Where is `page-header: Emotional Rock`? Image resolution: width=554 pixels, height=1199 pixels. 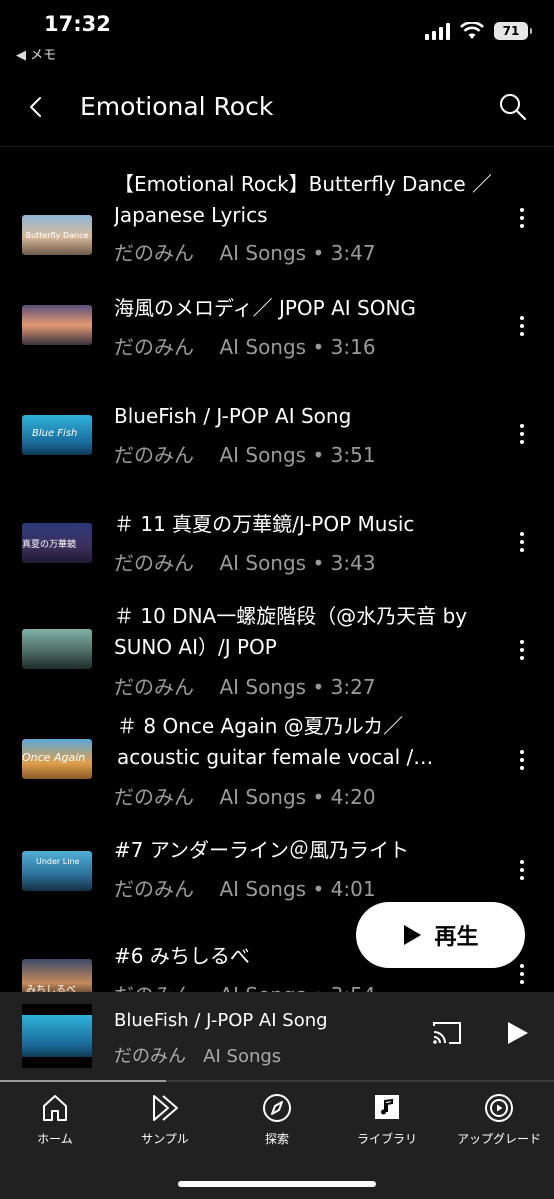
page-header: Emotional Rock is located at coordinates (277, 108).